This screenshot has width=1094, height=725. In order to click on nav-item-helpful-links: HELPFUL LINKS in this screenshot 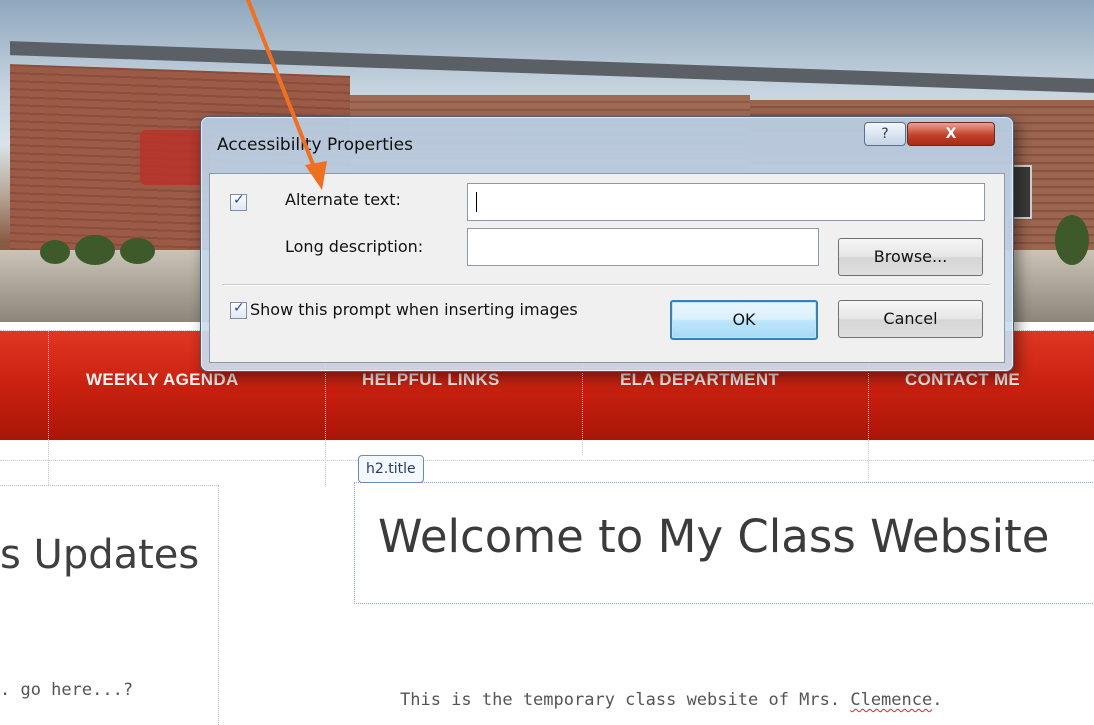, I will do `click(431, 380)`.